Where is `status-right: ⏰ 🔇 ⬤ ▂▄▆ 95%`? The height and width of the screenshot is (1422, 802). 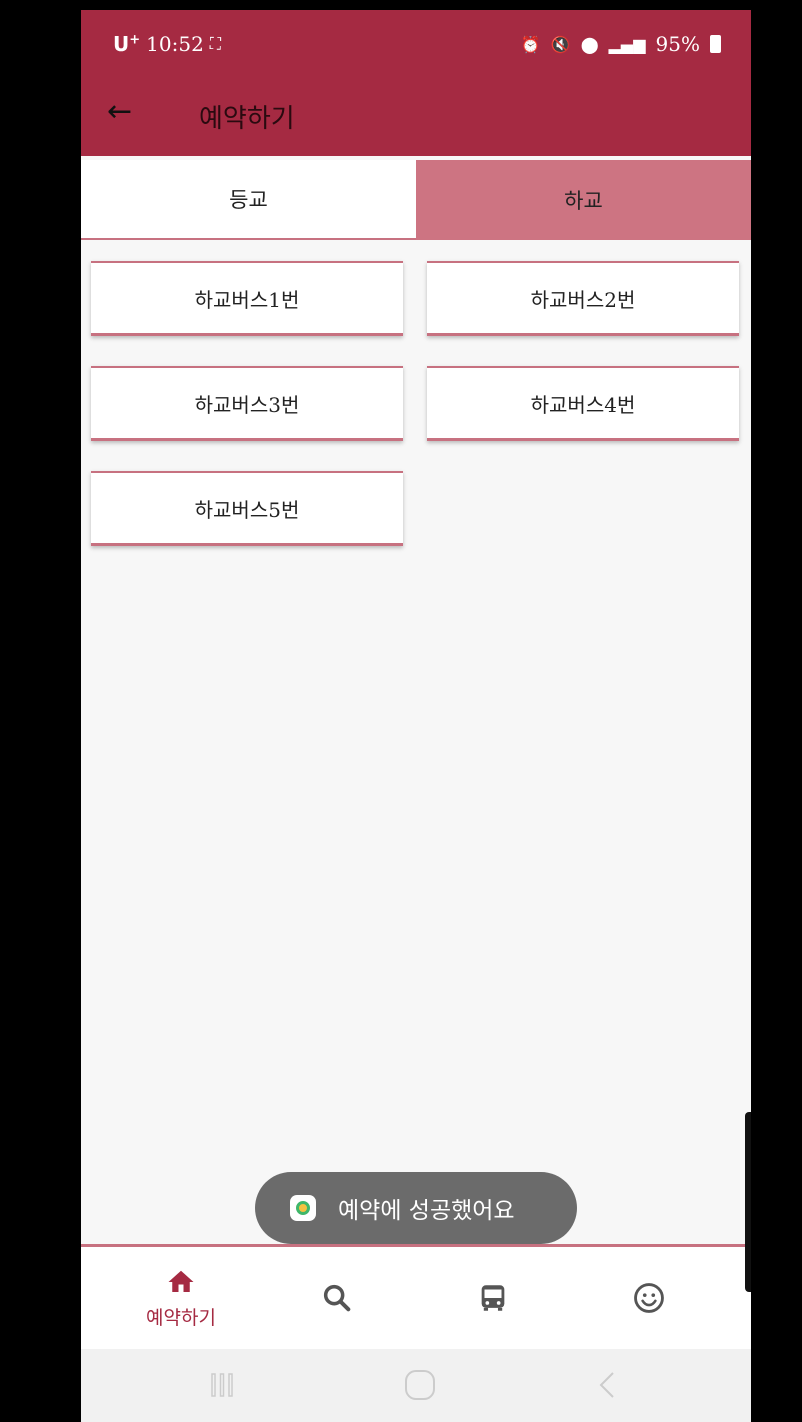
status-right: ⏰ 🔇 ⬤ ▂▄▆ 95% is located at coordinates (621, 44).